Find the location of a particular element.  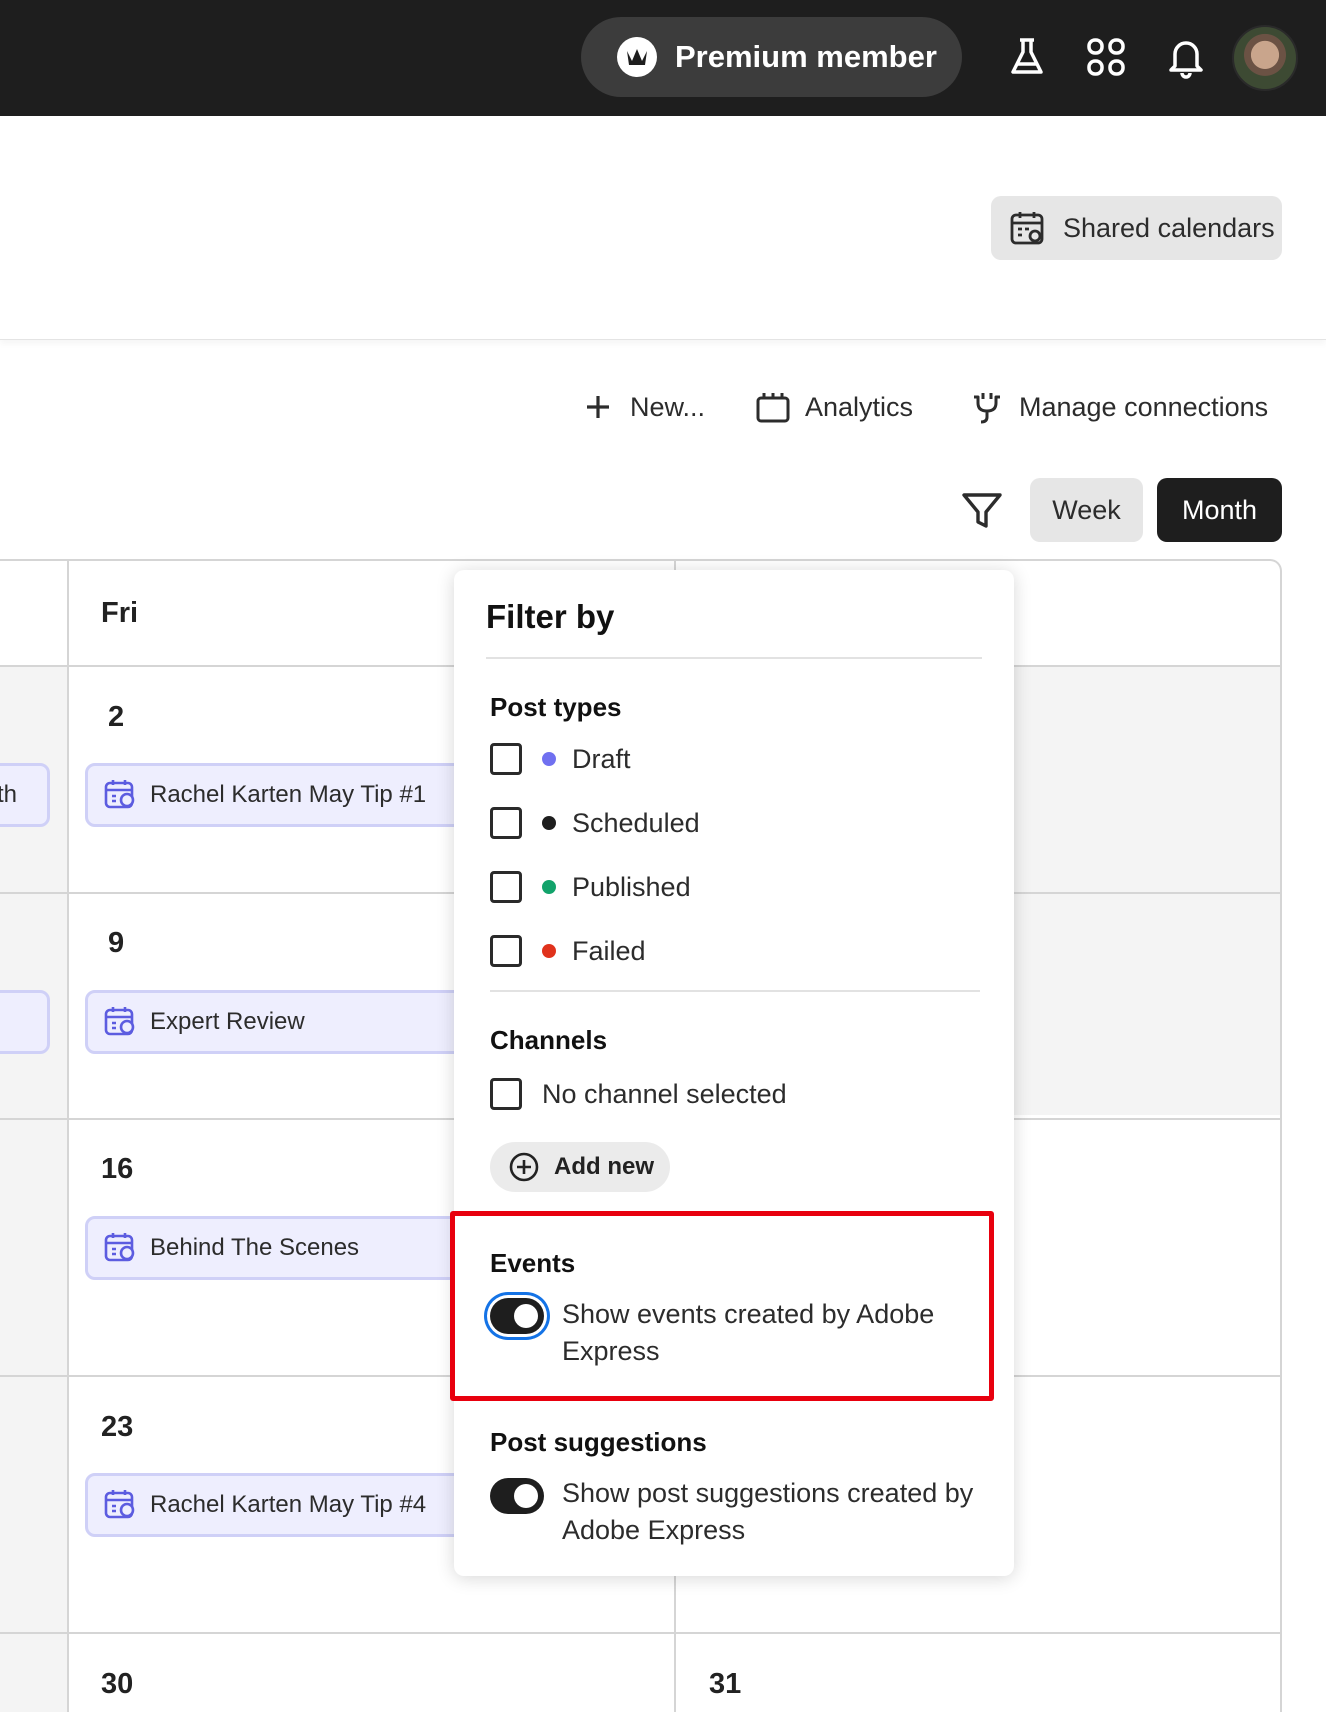

filter-icon is located at coordinates (982, 510).